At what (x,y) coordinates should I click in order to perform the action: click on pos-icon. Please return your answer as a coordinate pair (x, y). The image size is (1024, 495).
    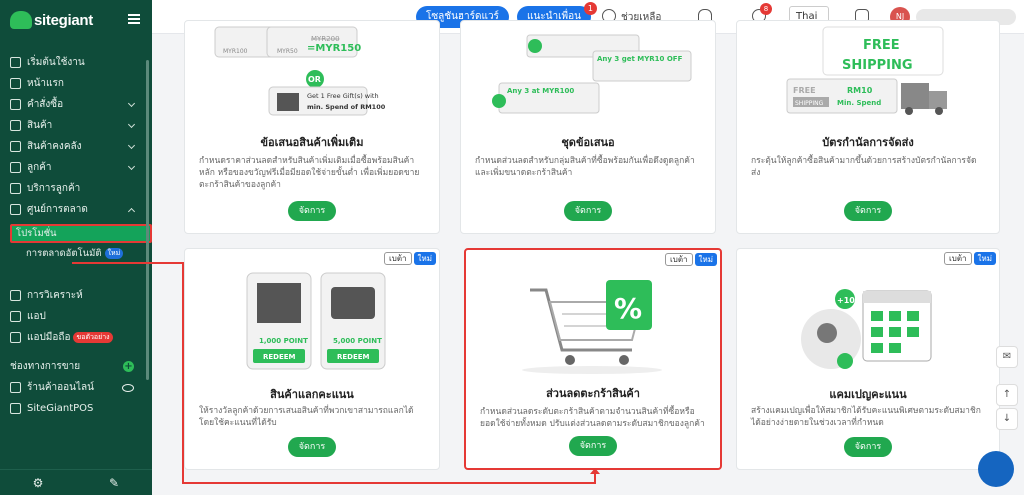
    Looking at the image, I should click on (15, 408).